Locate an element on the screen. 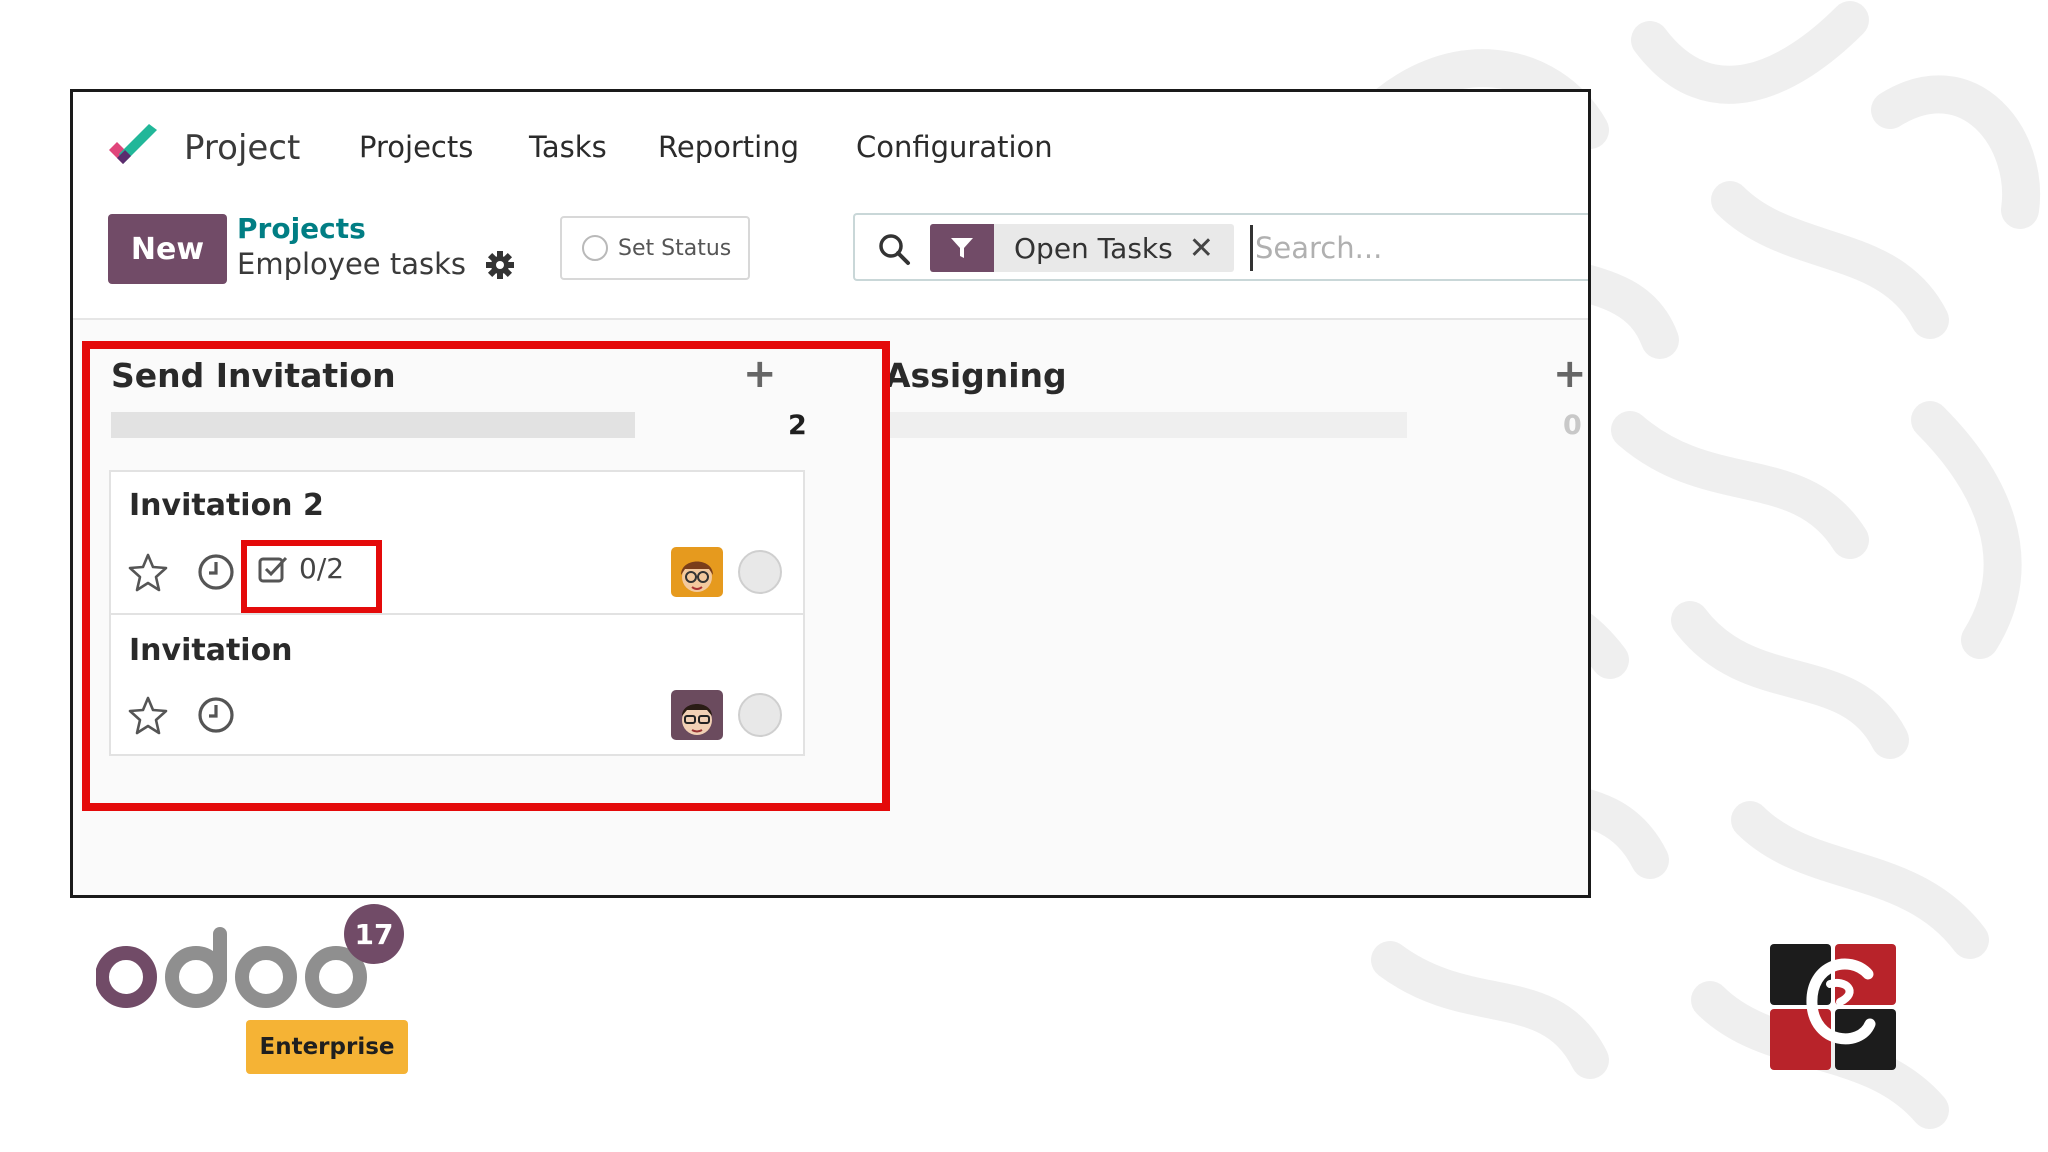 The image size is (2048, 1152). column-add-icon: + is located at coordinates (1570, 374).